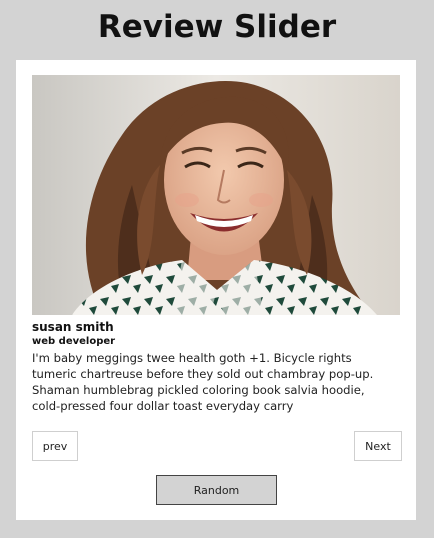  What do you see at coordinates (73, 327) in the screenshot?
I see `person-name: susan smith` at bounding box center [73, 327].